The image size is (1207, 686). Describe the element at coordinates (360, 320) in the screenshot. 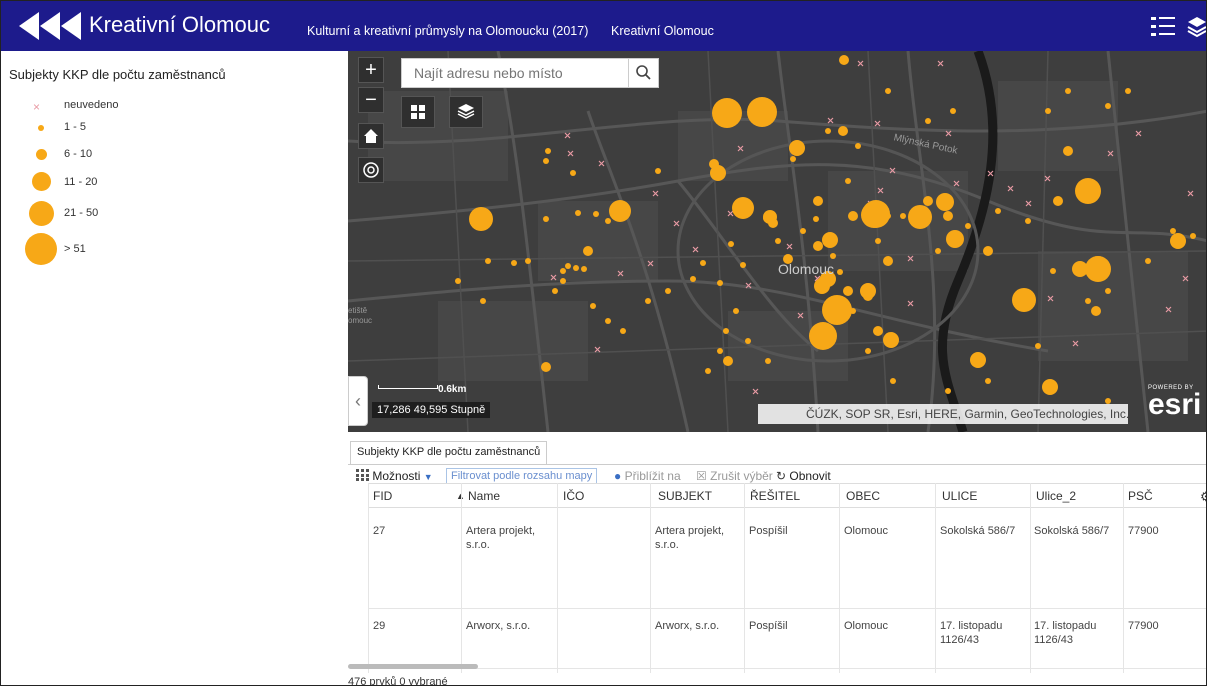

I see `area-label: omouc` at that location.